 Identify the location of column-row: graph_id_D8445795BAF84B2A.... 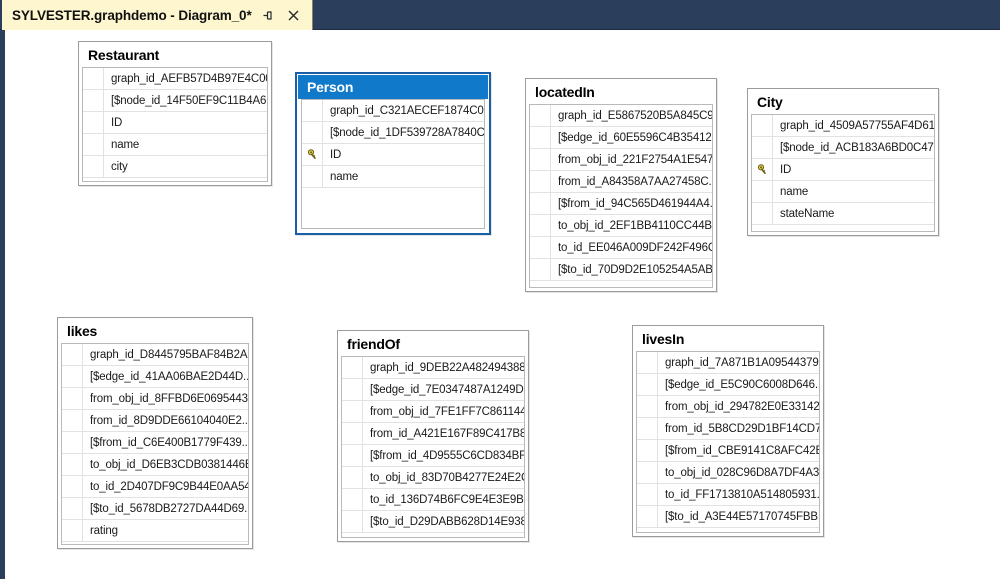
(155, 355).